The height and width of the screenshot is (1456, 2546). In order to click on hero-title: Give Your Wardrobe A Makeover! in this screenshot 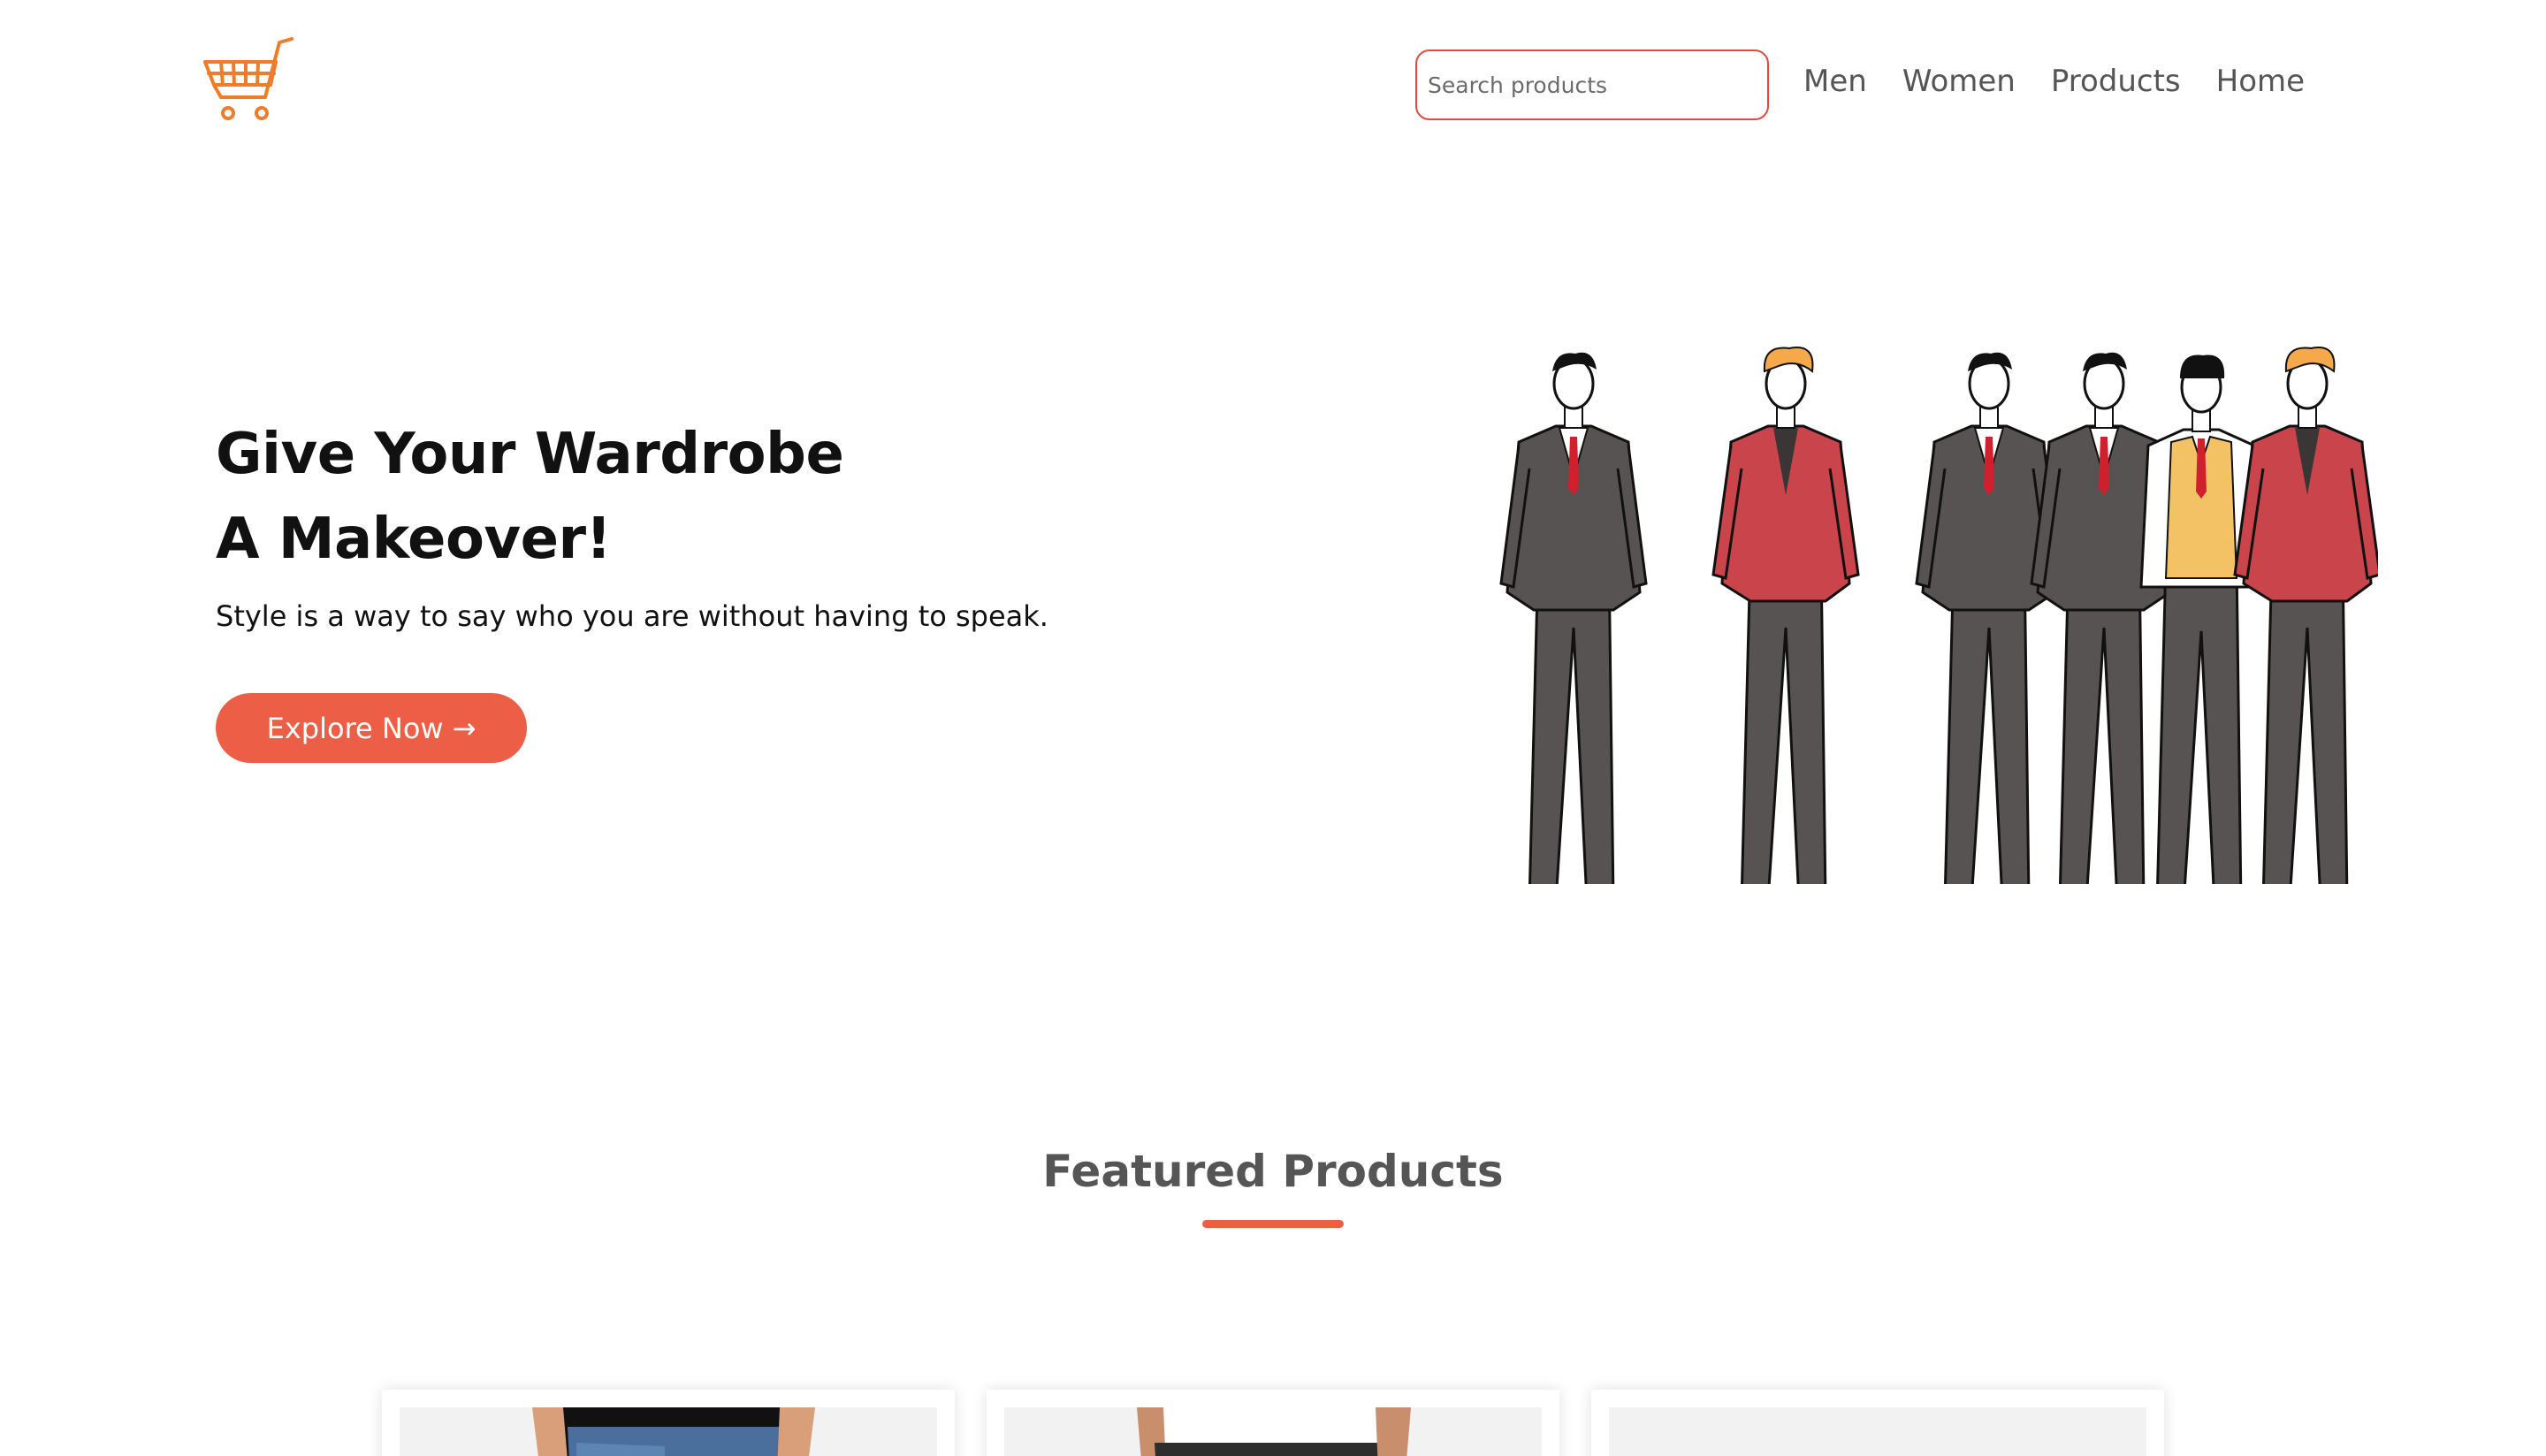, I will do `click(530, 497)`.